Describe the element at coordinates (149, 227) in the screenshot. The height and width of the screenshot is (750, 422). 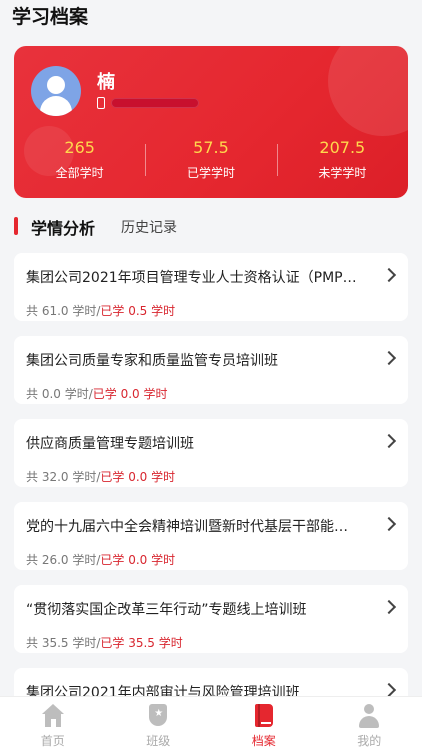
I see `tab-history-records: 历史记录` at that location.